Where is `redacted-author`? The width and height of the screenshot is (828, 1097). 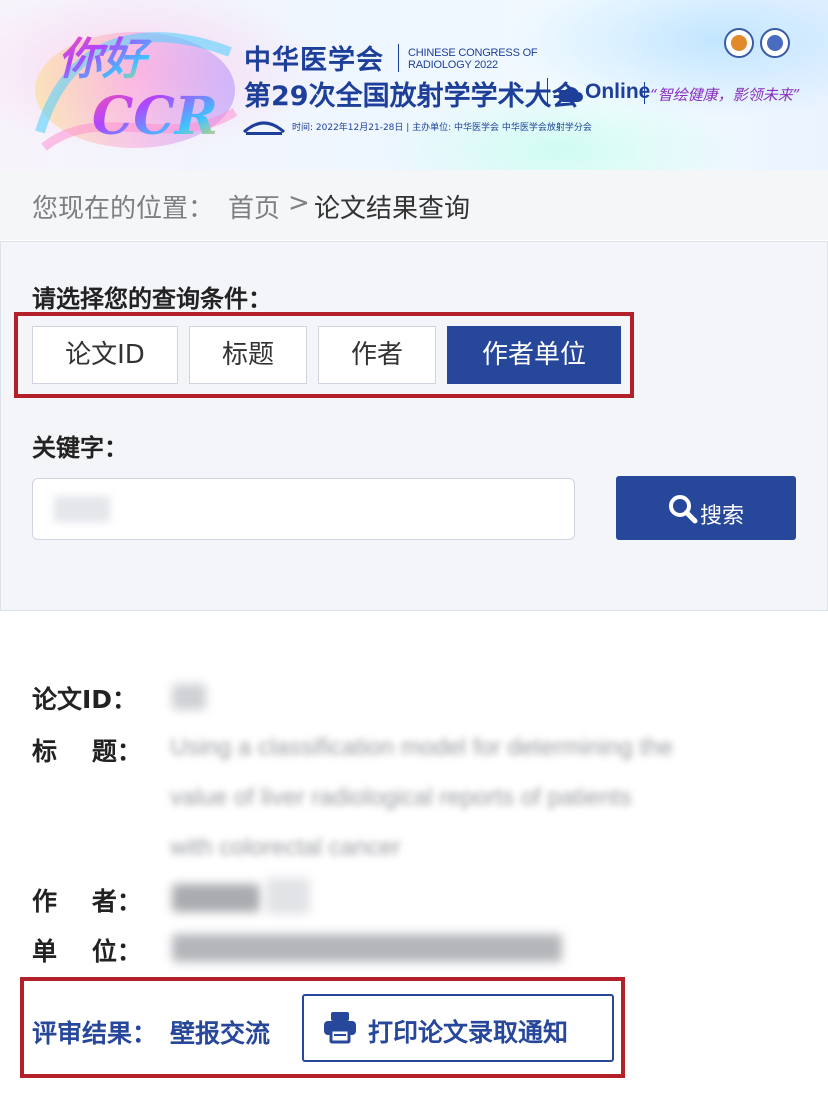
redacted-author is located at coordinates (216, 898).